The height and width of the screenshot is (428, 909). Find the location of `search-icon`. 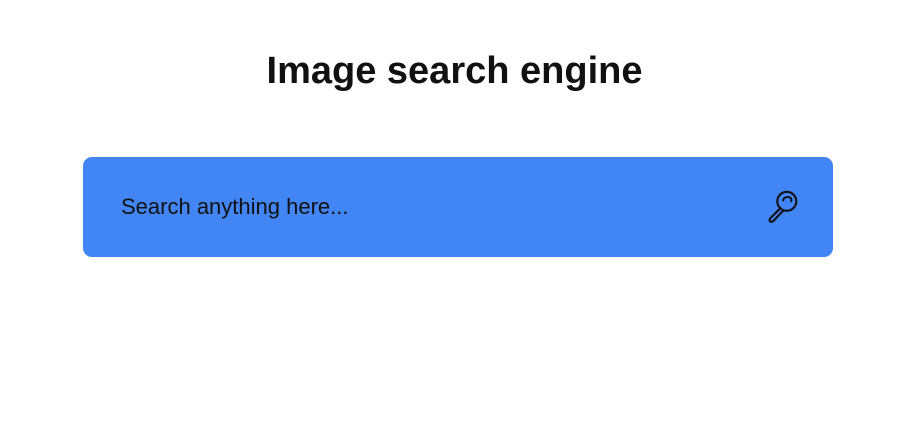

search-icon is located at coordinates (783, 206).